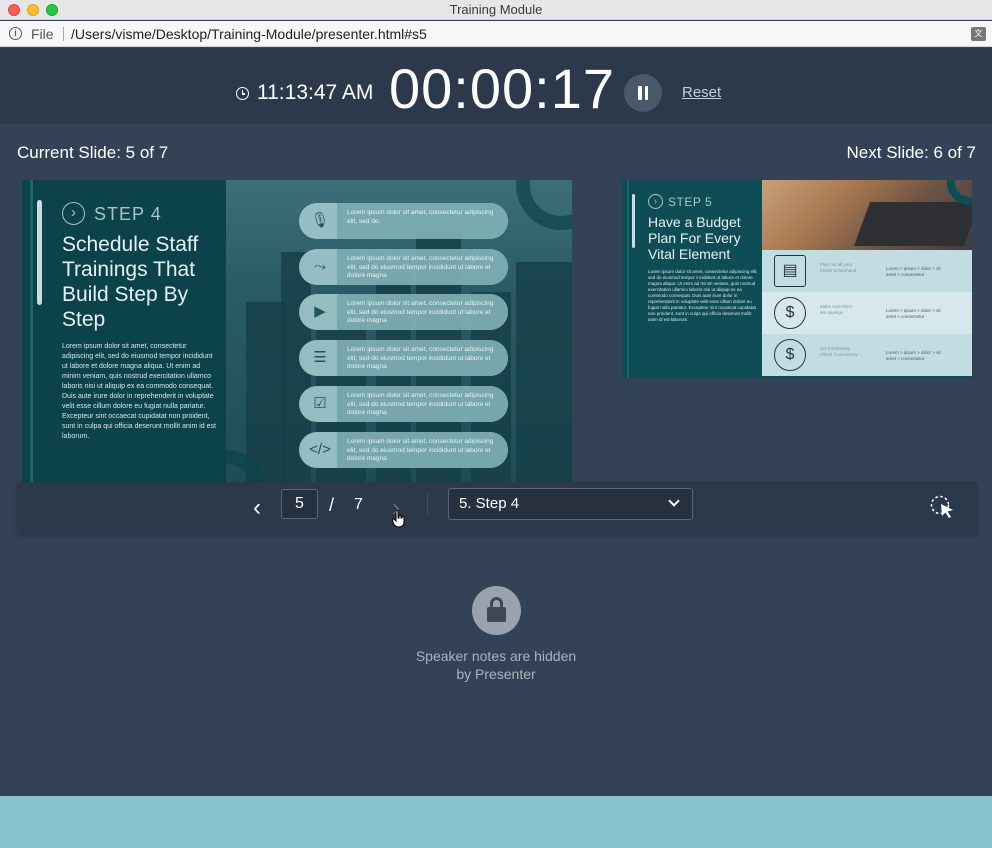 The height and width of the screenshot is (848, 992). I want to click on translate-icon: 文, so click(978, 34).